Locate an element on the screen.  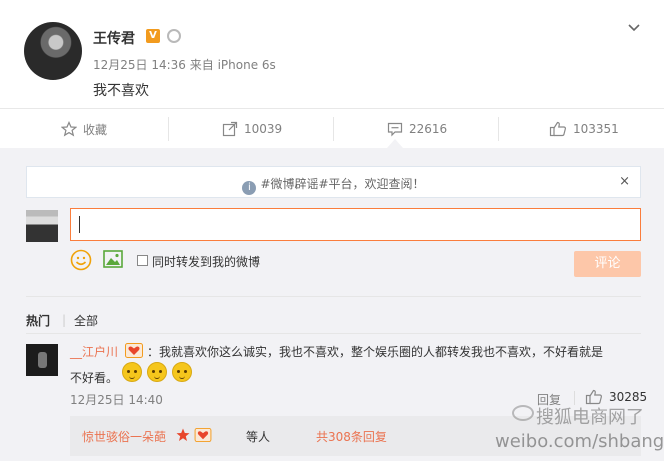
post-action-bar: 收藏 10039 22616 103351 is located at coordinates (332, 128).